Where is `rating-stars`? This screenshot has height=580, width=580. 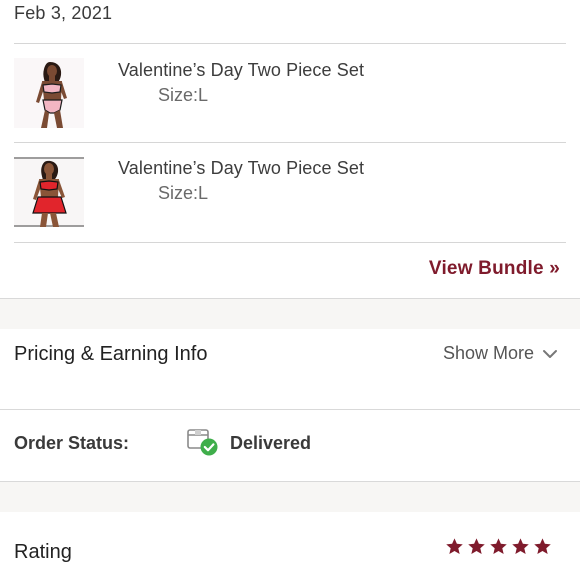 rating-stars is located at coordinates (498, 546).